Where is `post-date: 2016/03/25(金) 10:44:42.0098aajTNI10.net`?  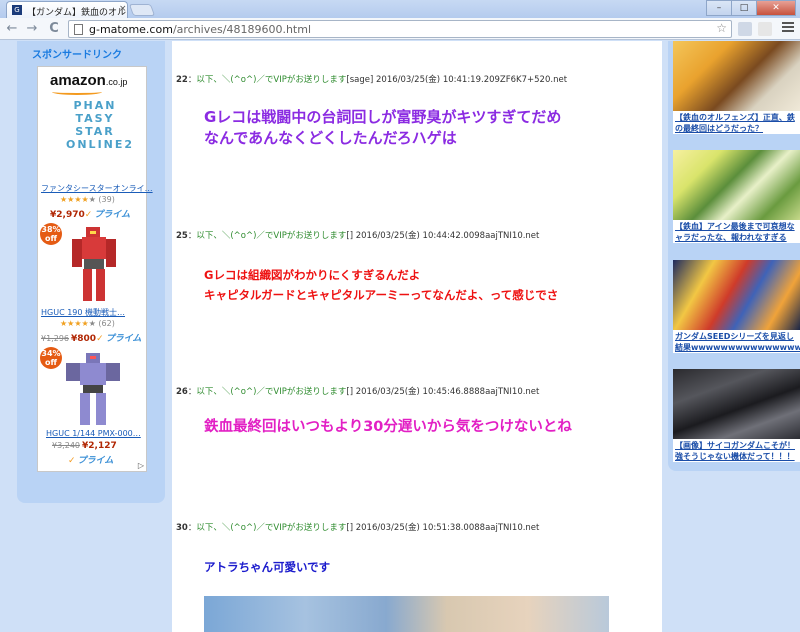 post-date: 2016/03/25(金) 10:44:42.0098aajTNI10.net is located at coordinates (447, 236).